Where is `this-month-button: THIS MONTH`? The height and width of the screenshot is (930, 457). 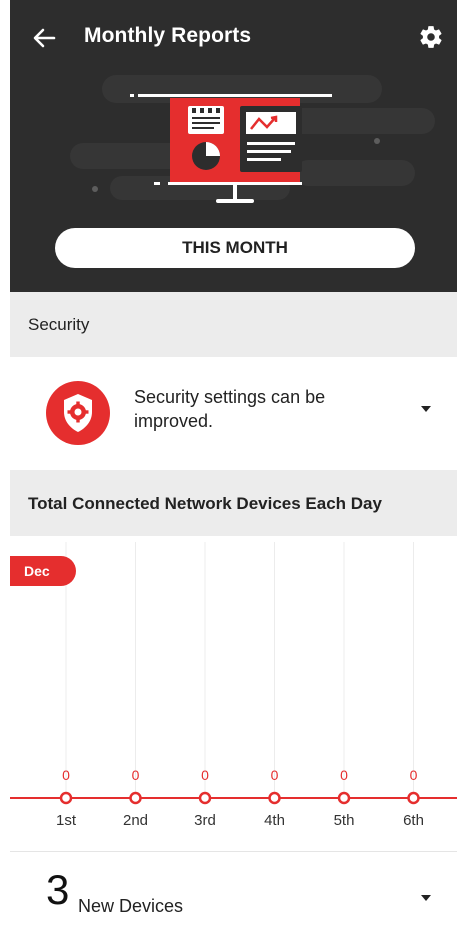 this-month-button: THIS MONTH is located at coordinates (235, 248).